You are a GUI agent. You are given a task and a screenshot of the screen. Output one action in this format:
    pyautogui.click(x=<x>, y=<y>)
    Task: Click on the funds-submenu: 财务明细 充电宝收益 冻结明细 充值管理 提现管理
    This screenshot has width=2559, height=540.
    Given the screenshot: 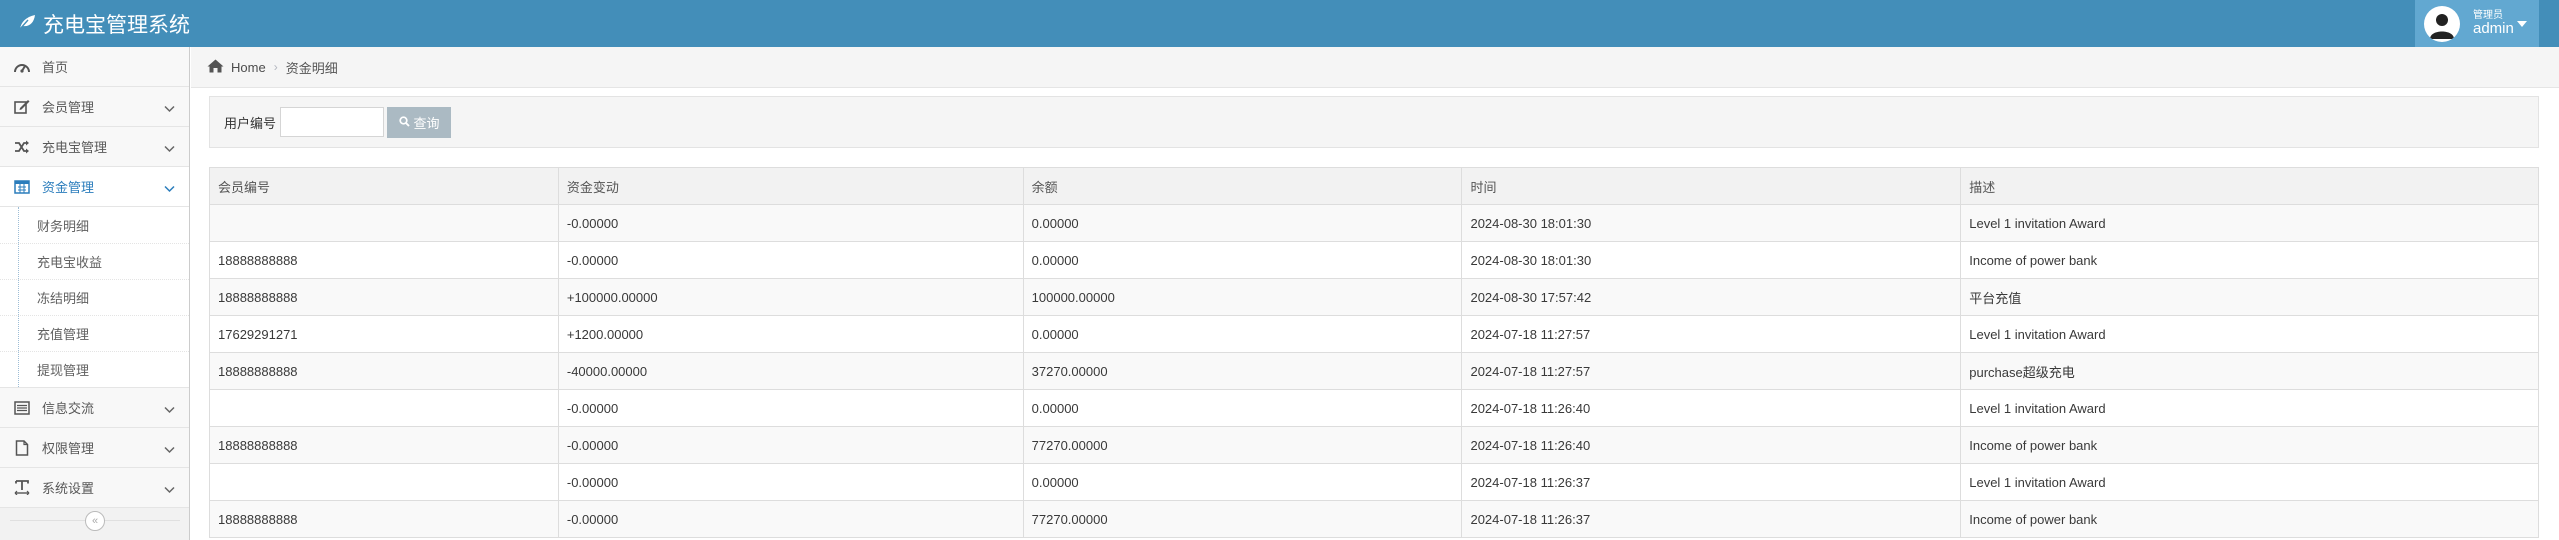 What is the action you would take?
    pyautogui.click(x=94, y=297)
    